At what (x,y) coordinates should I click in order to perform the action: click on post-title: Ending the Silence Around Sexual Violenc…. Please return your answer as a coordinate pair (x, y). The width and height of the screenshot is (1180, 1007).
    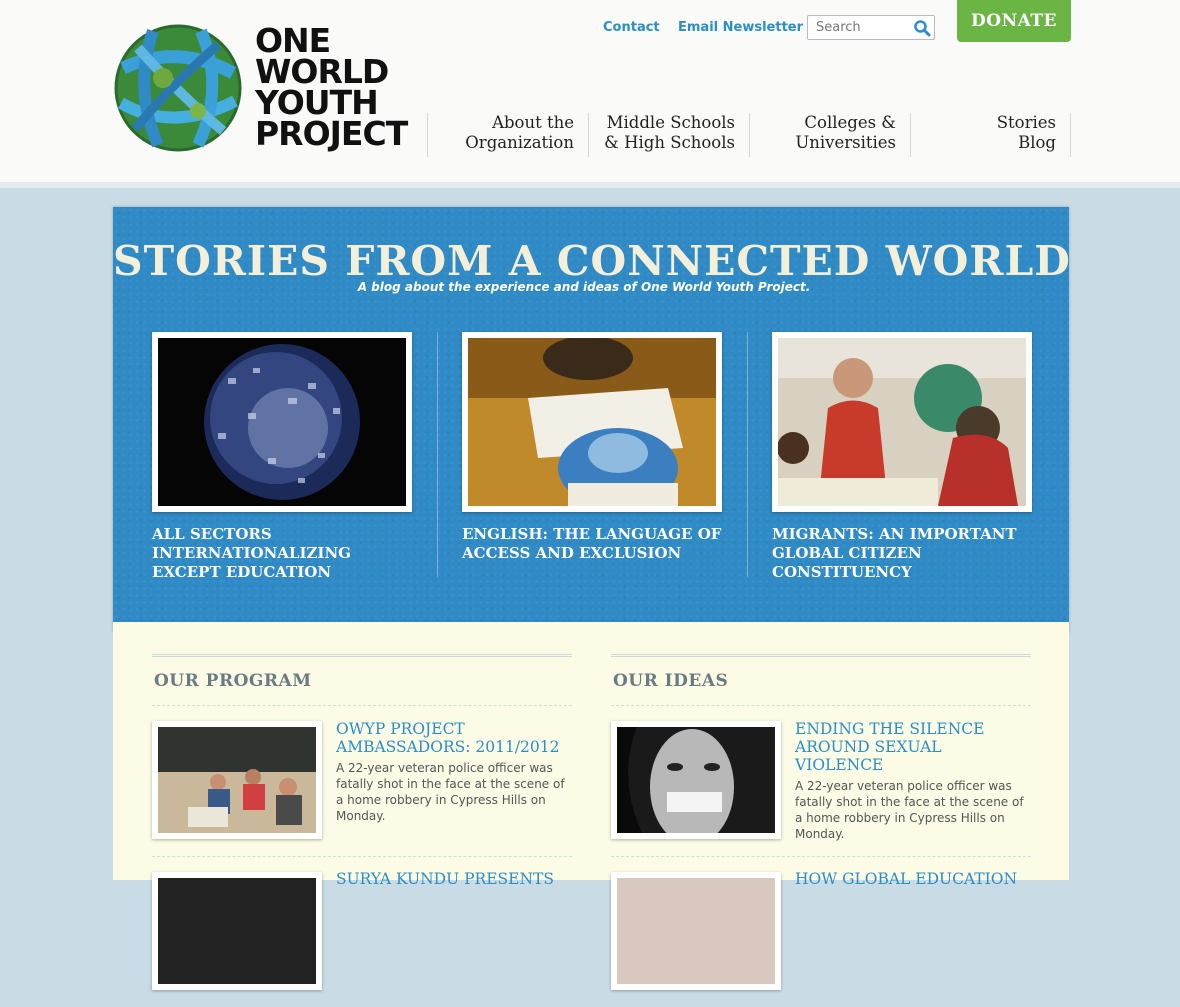
    Looking at the image, I should click on (913, 747).